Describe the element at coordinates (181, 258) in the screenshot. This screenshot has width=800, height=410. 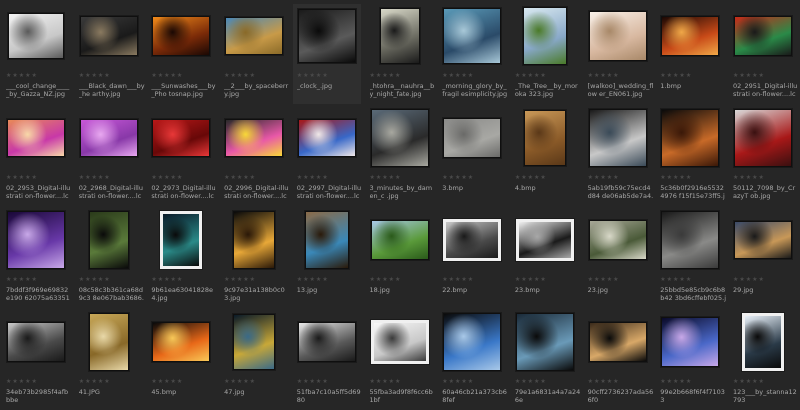
I see `thumbnail-item: ★★★★★ 9b61ea63041828e4.jpg` at that location.